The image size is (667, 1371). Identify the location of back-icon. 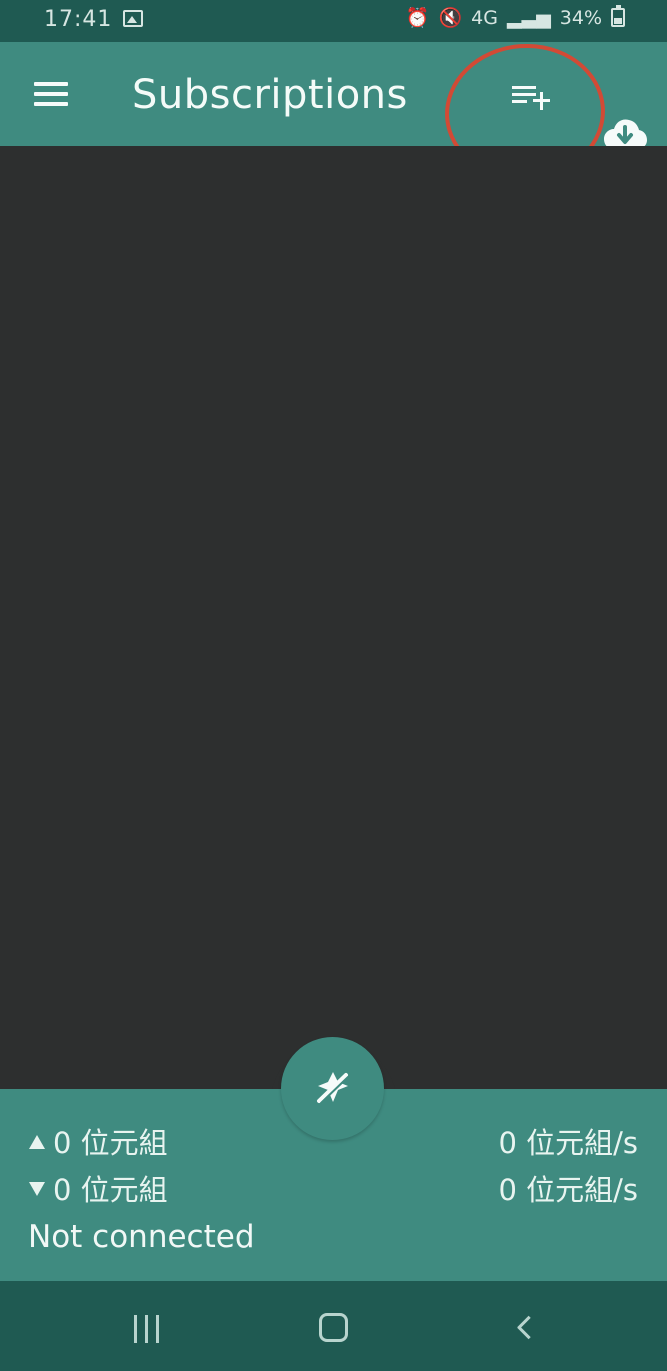
(522, 1327).